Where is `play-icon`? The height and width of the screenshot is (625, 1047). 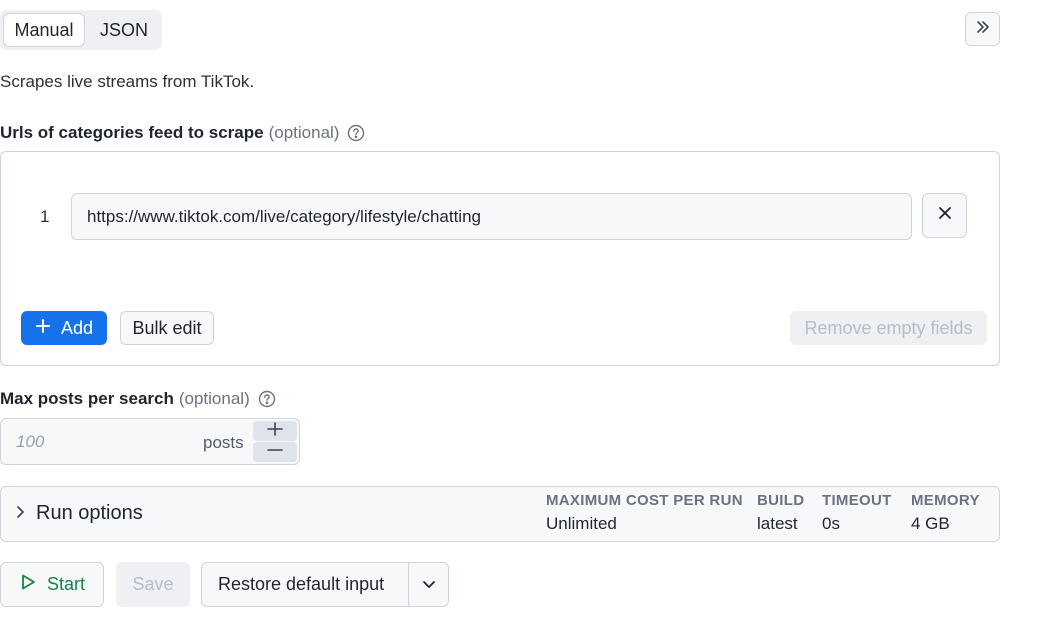 play-icon is located at coordinates (28, 584).